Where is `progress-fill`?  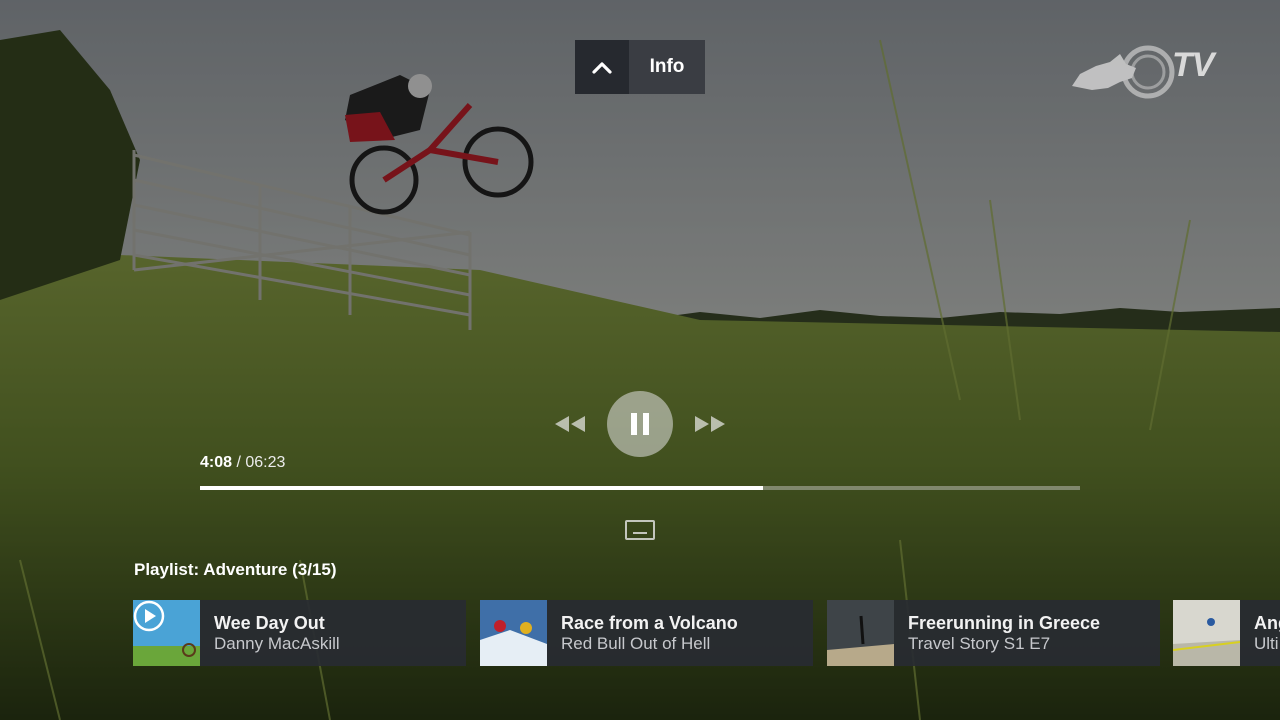 progress-fill is located at coordinates (482, 488).